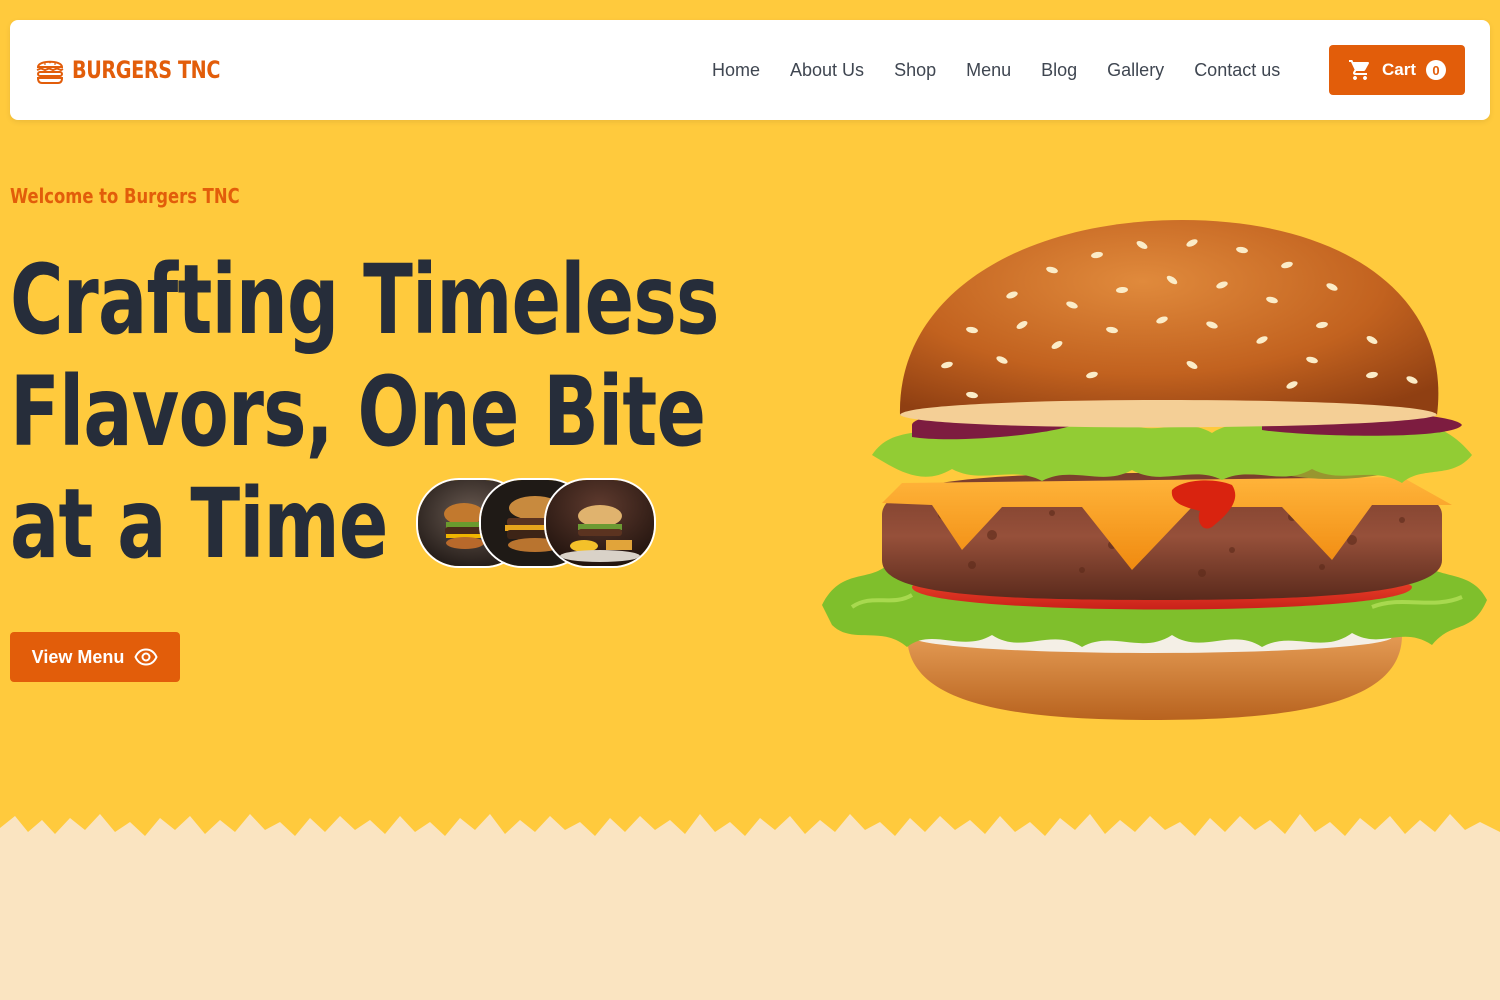 The width and height of the screenshot is (1500, 1000). I want to click on brand-logo: BURGERS TNC, so click(145, 70).